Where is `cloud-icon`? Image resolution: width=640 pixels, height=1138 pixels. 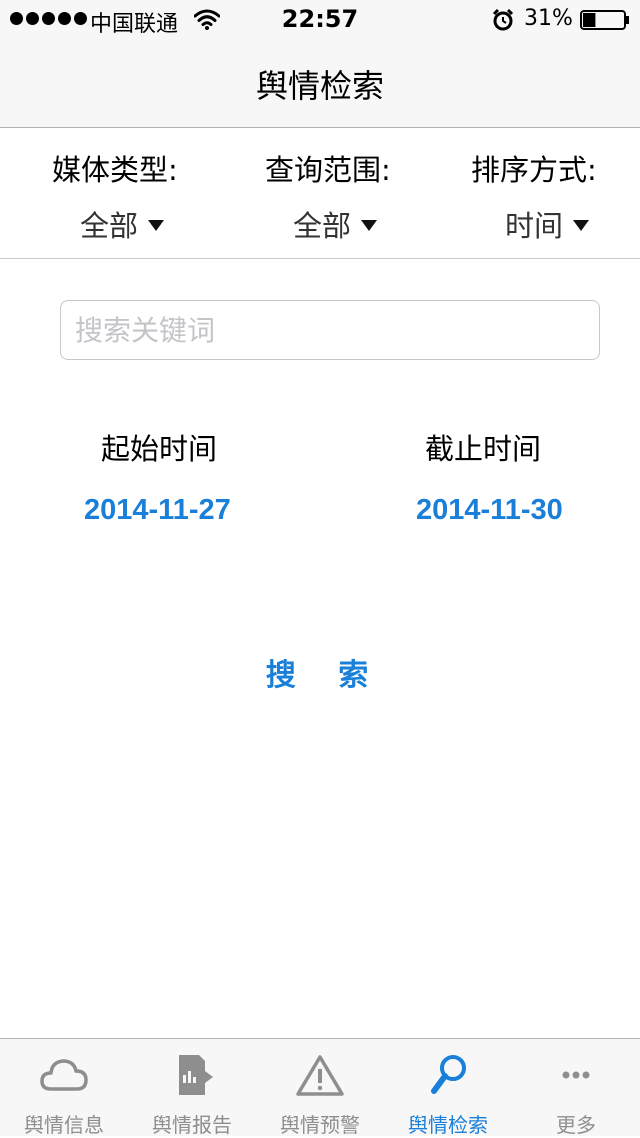
cloud-icon is located at coordinates (64, 1075).